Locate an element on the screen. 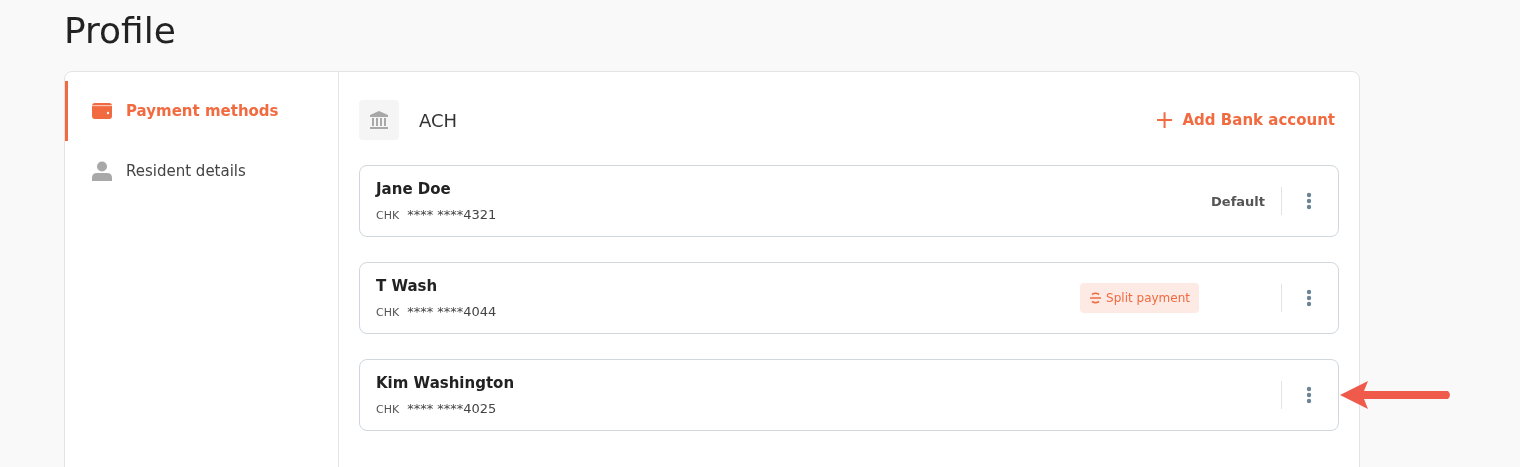  split-icon is located at coordinates (1096, 298).